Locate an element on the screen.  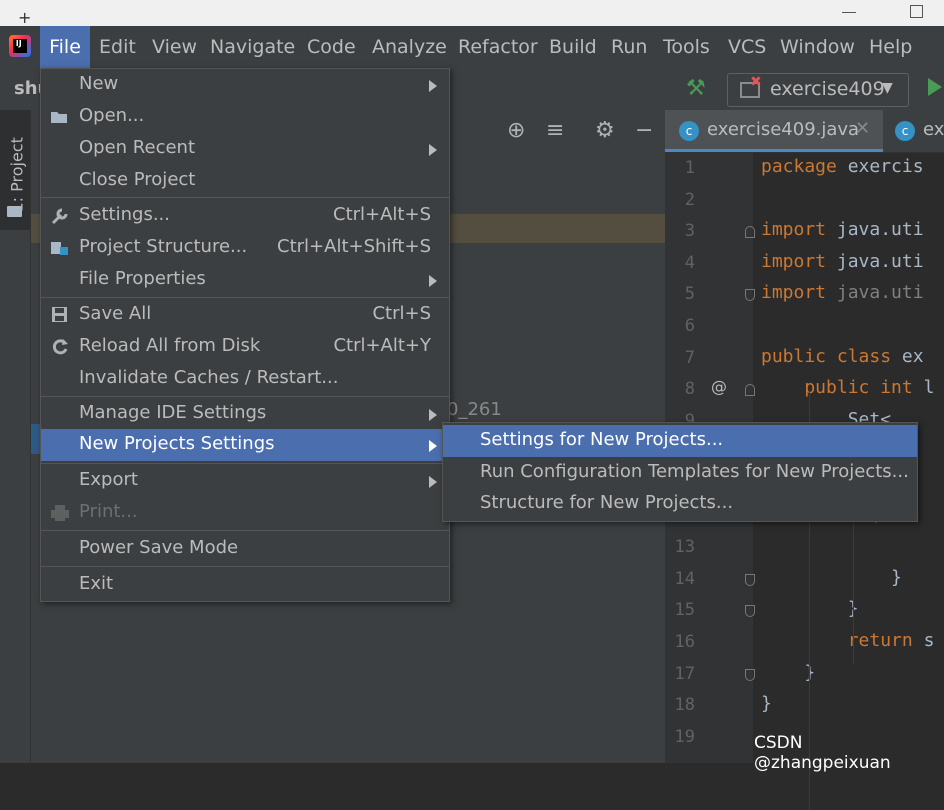
menu-item-export: Export is located at coordinates (245, 481).